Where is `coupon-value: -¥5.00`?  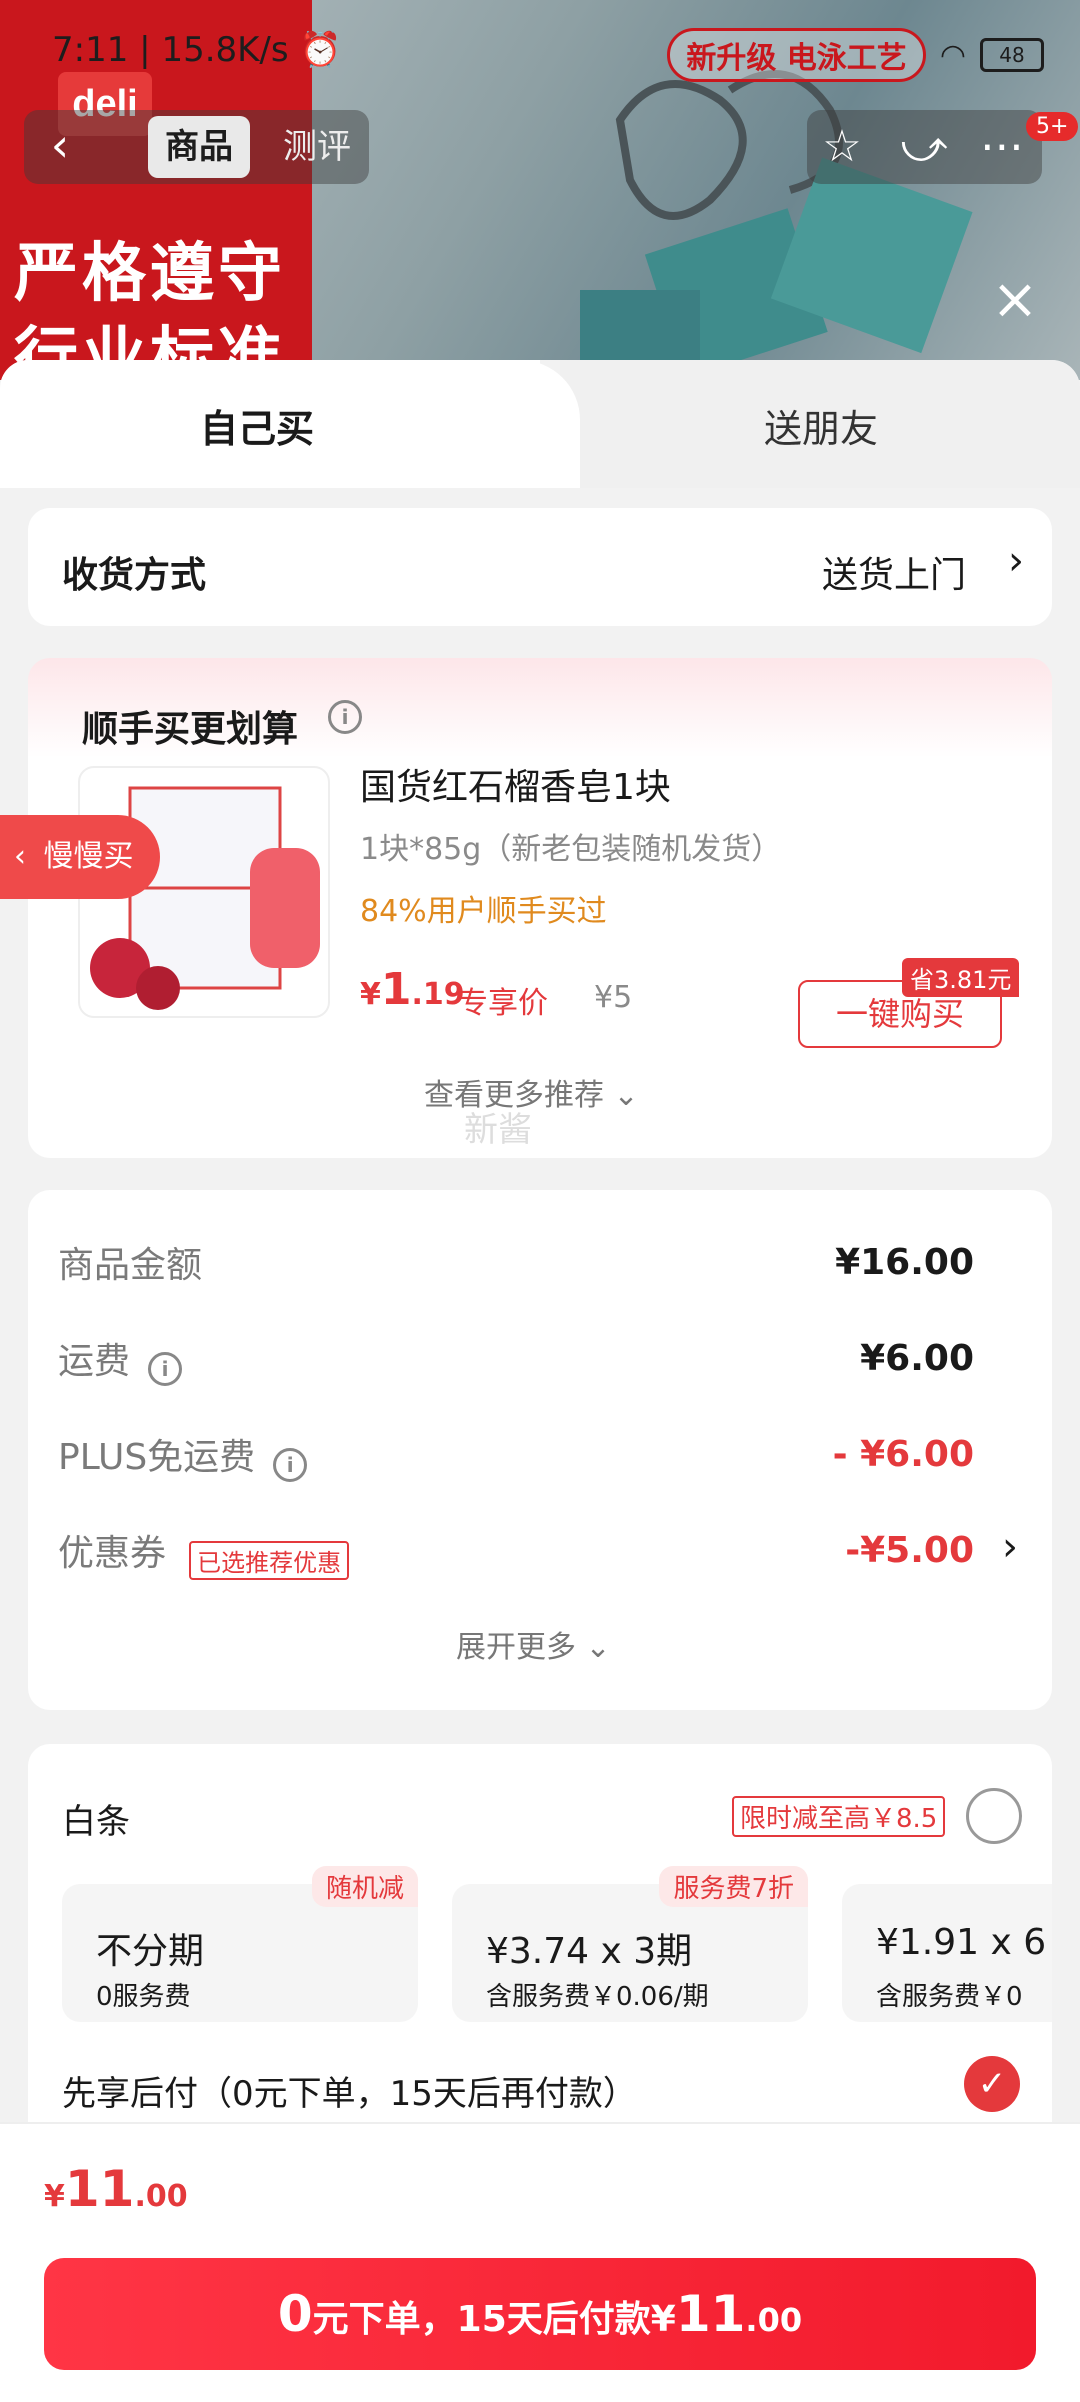
coupon-value: -¥5.00 is located at coordinates (909, 1550).